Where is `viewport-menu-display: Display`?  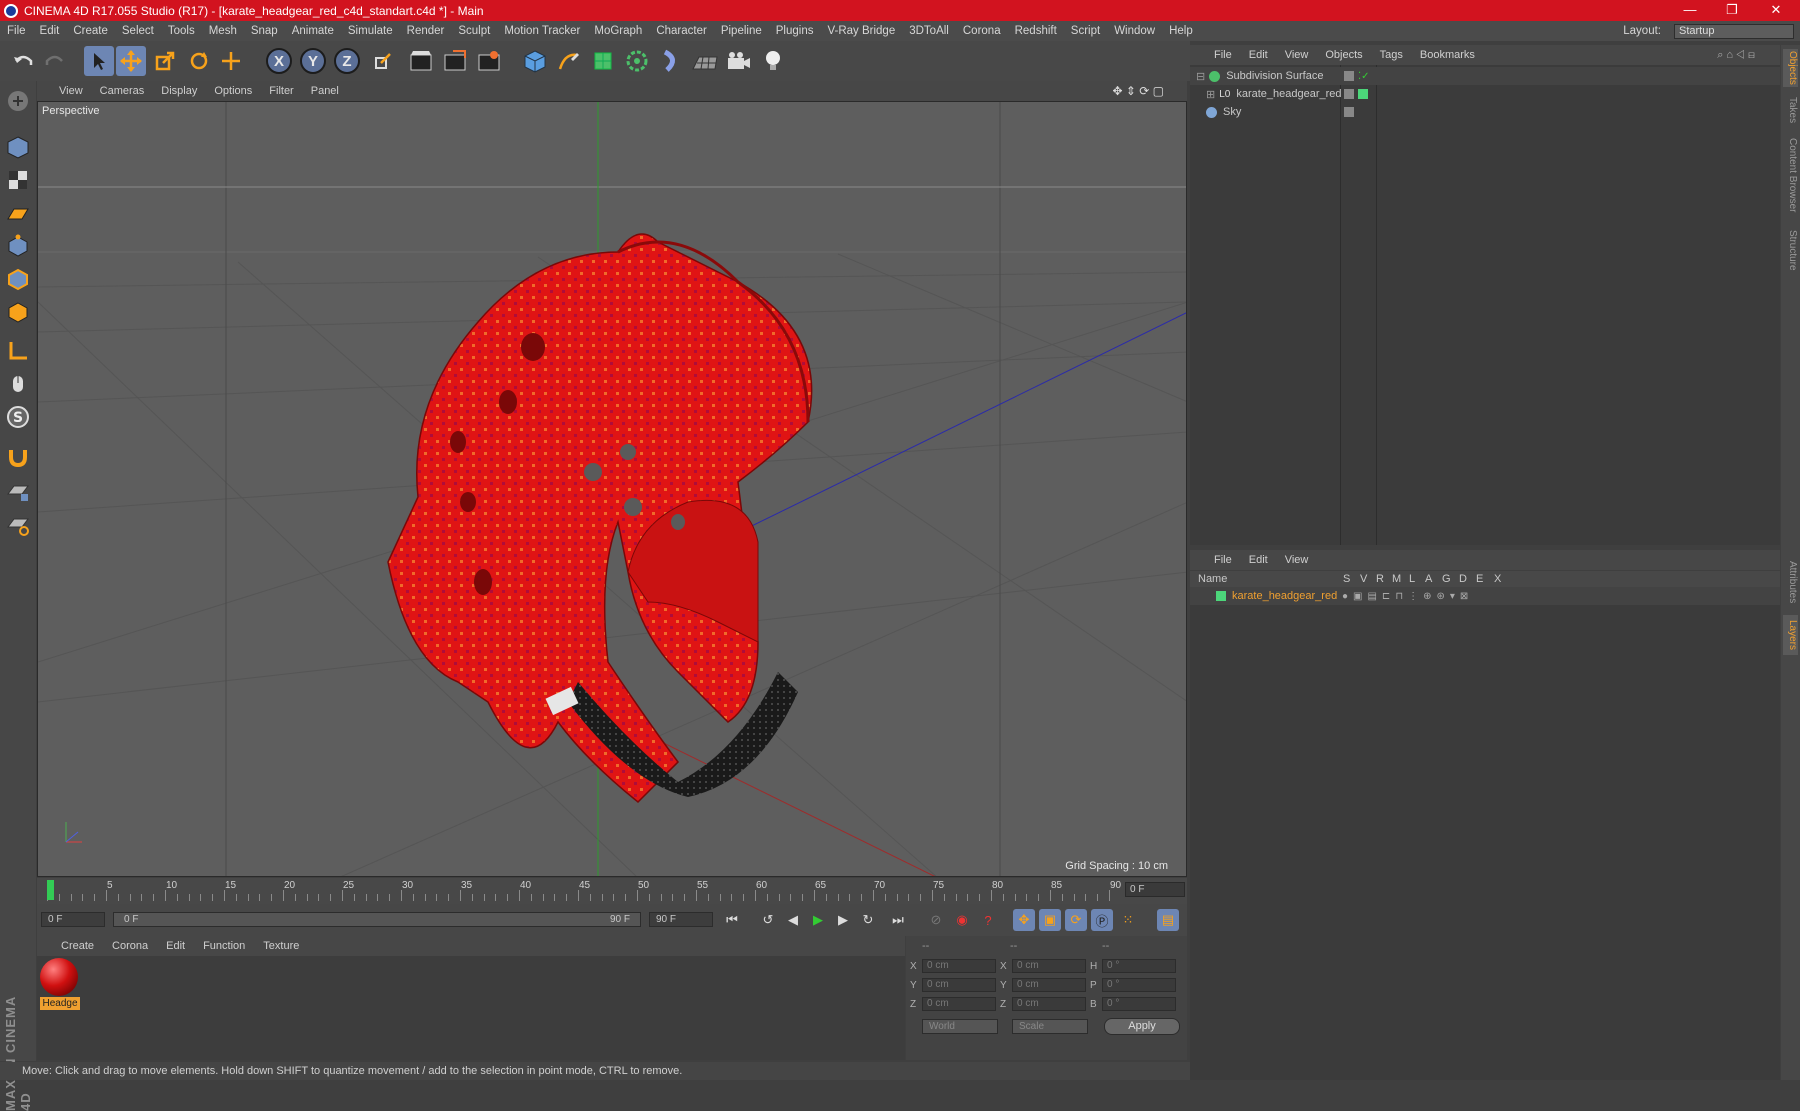
viewport-menu-display: Display is located at coordinates (179, 91).